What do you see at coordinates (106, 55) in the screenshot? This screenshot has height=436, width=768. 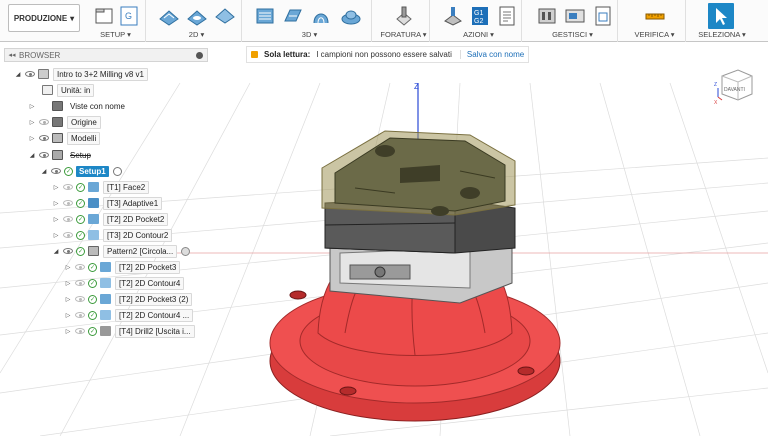 I see `browser-header: ◂◂ BROWSER` at bounding box center [106, 55].